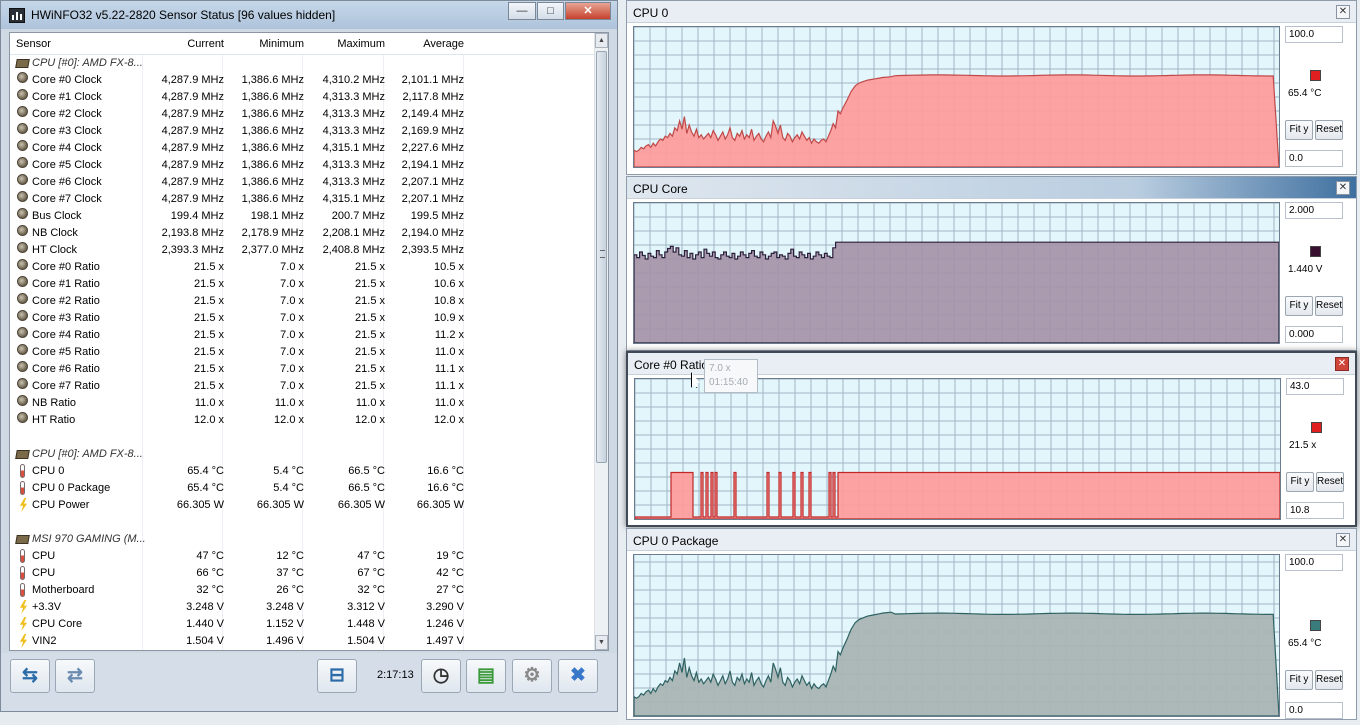  I want to click on scroll-down-button: ▼, so click(601, 642).